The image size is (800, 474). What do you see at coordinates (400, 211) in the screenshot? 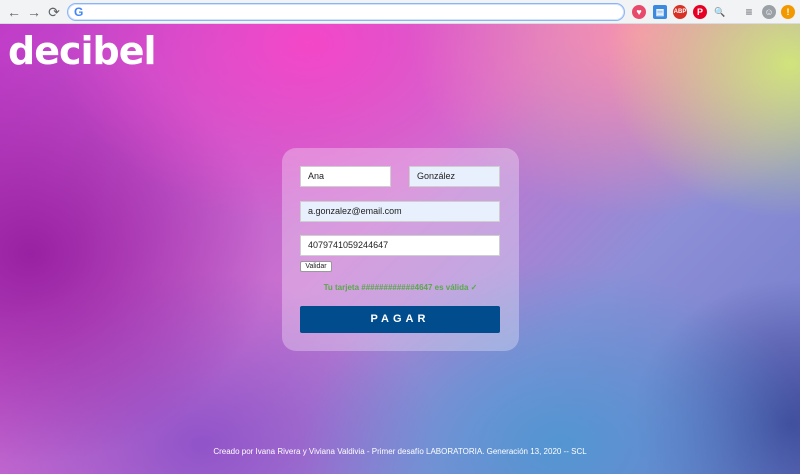
I see `email-field: a.gonzalez@email.com` at bounding box center [400, 211].